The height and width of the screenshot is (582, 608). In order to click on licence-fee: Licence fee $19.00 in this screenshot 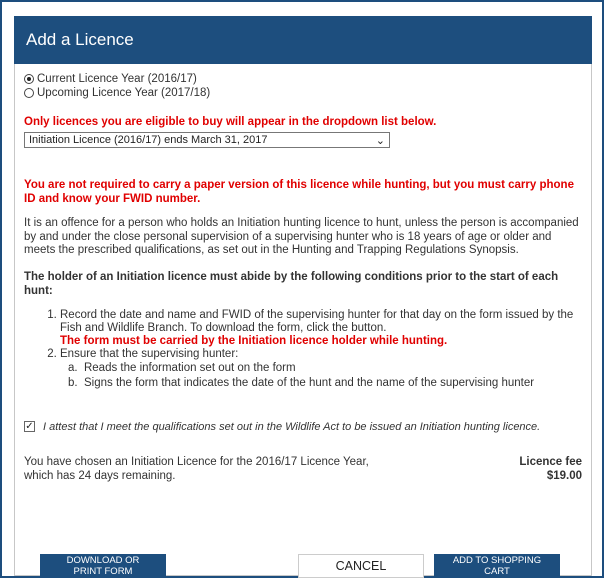, I will do `click(550, 469)`.